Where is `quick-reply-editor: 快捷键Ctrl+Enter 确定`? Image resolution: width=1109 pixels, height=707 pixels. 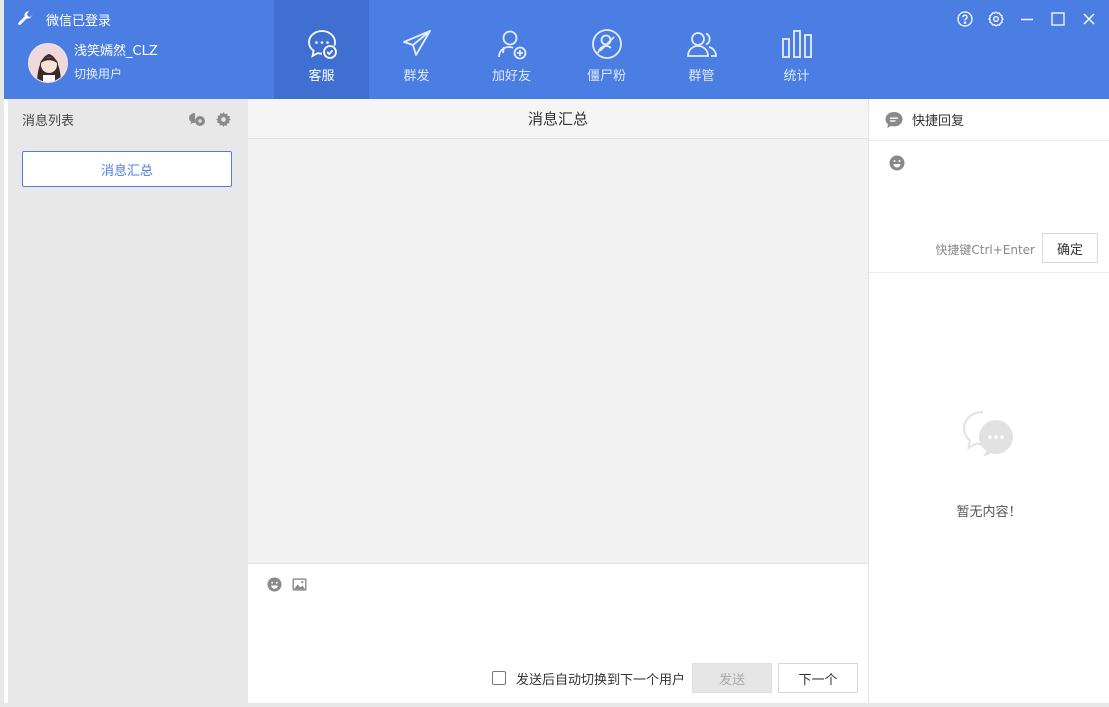
quick-reply-editor: 快捷键Ctrl+Enter 确定 is located at coordinates (989, 207).